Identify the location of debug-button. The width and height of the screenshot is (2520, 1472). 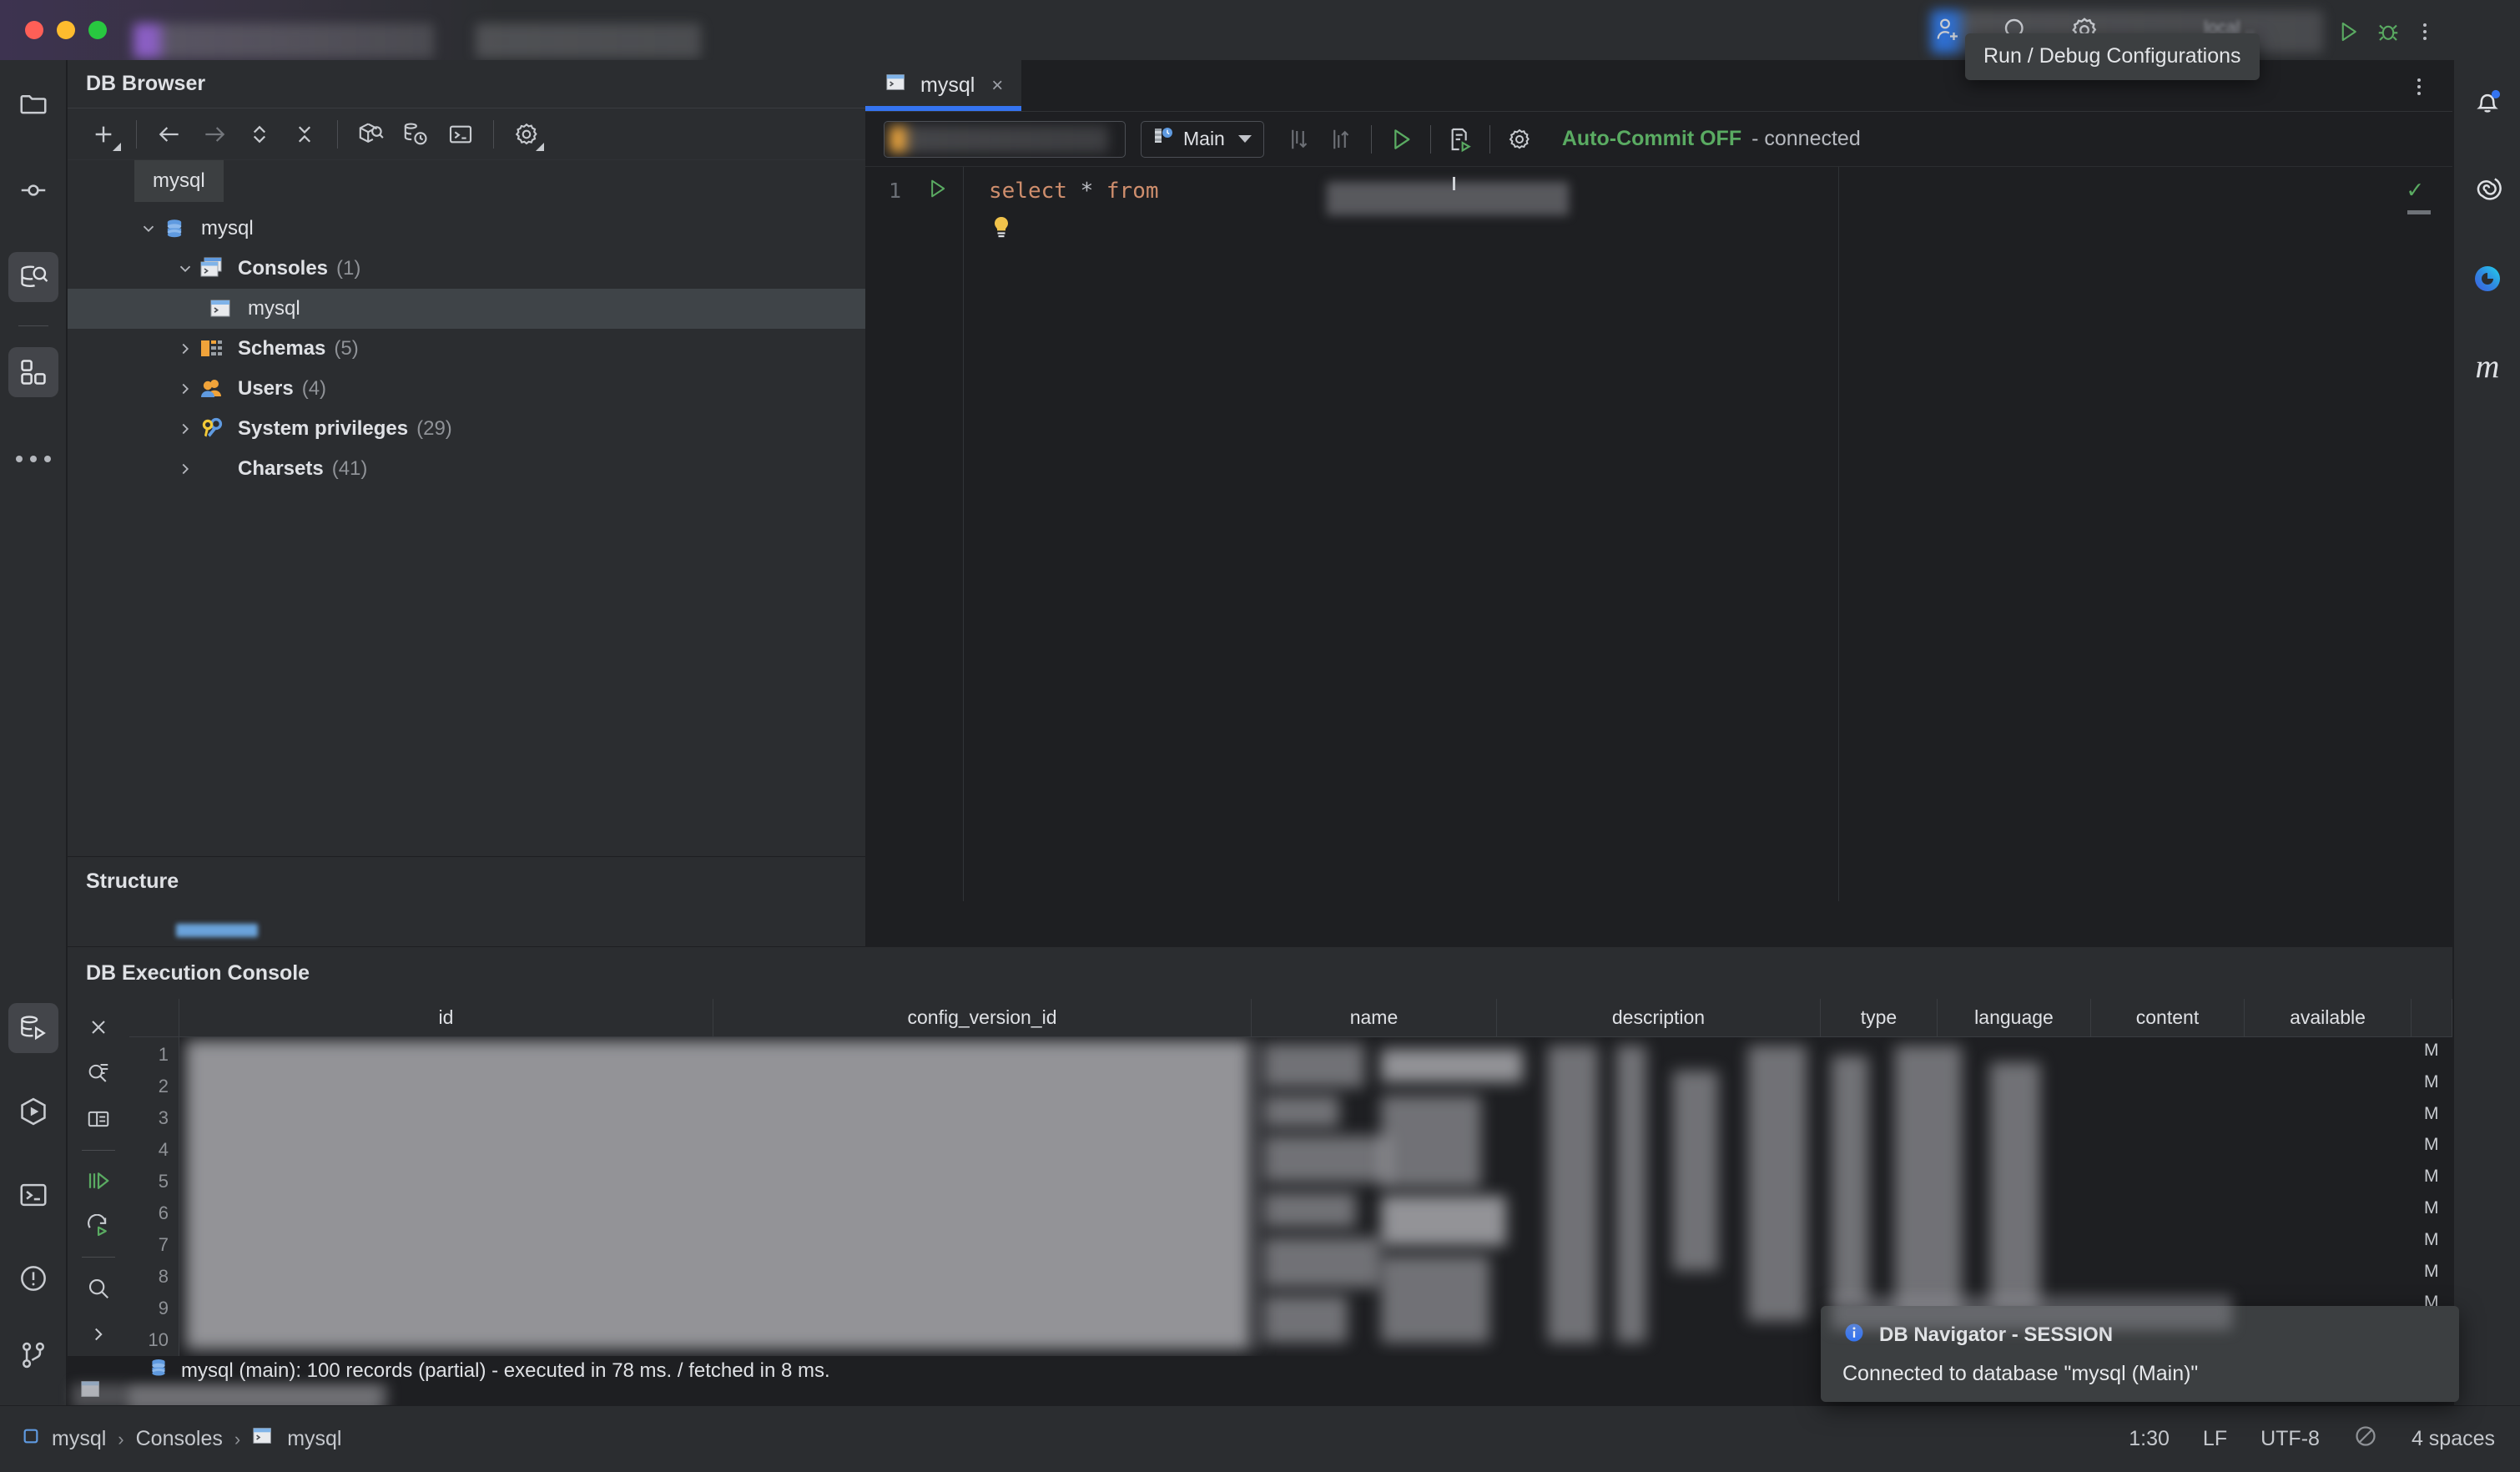
(2388, 32).